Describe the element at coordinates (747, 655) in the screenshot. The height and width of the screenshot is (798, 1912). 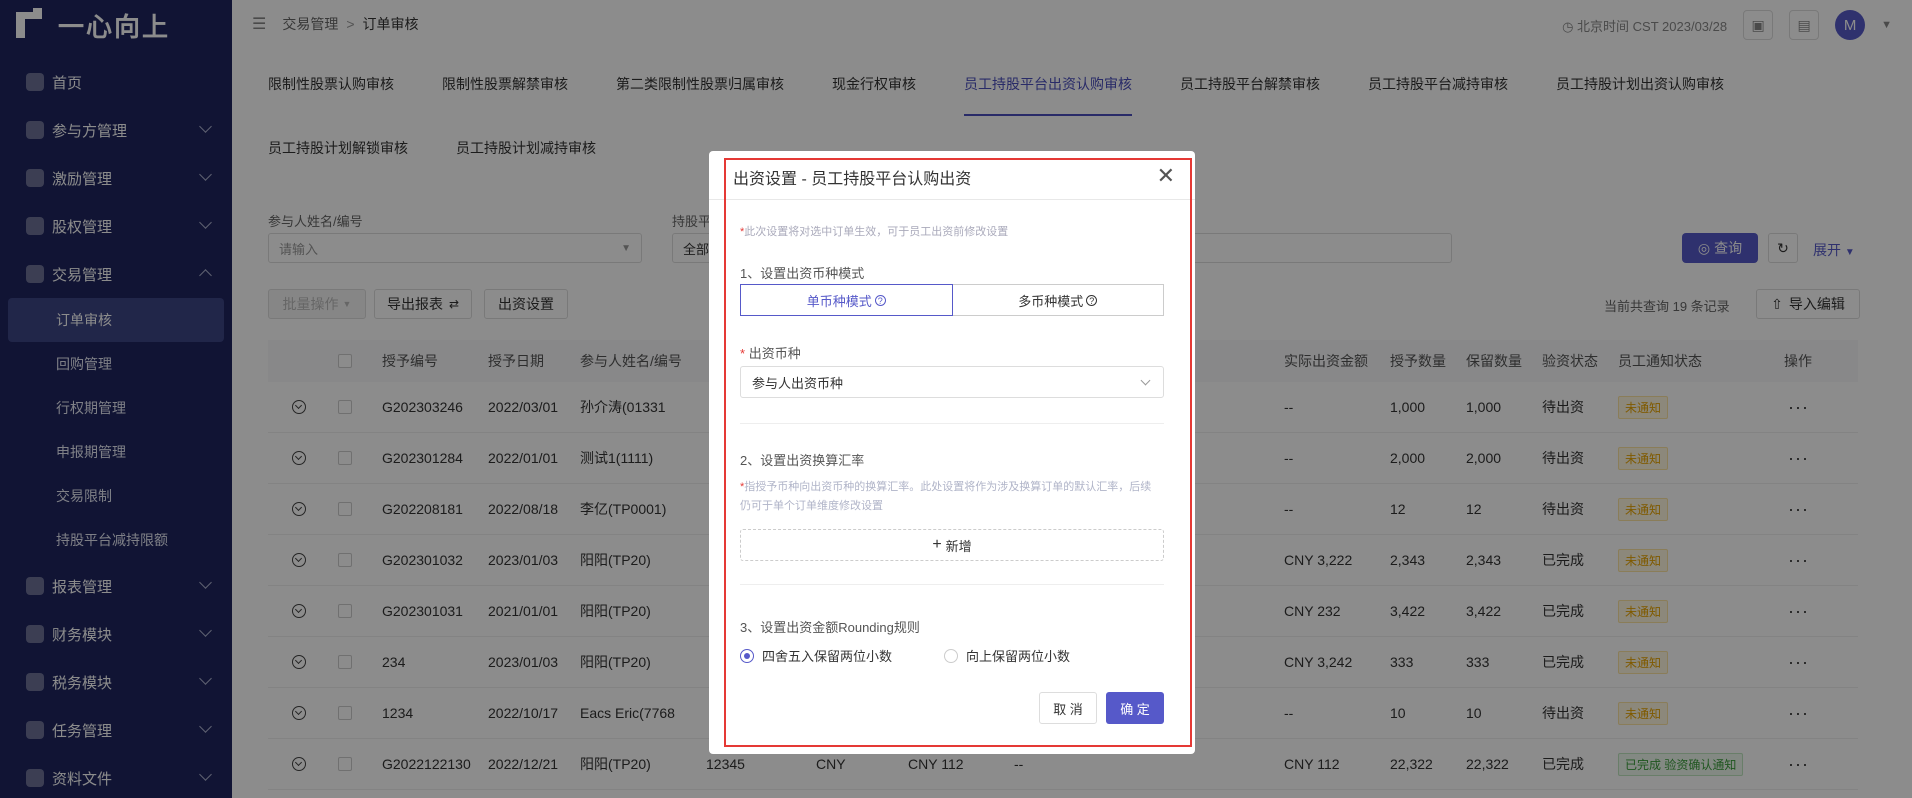
I see `round-half-radio` at that location.